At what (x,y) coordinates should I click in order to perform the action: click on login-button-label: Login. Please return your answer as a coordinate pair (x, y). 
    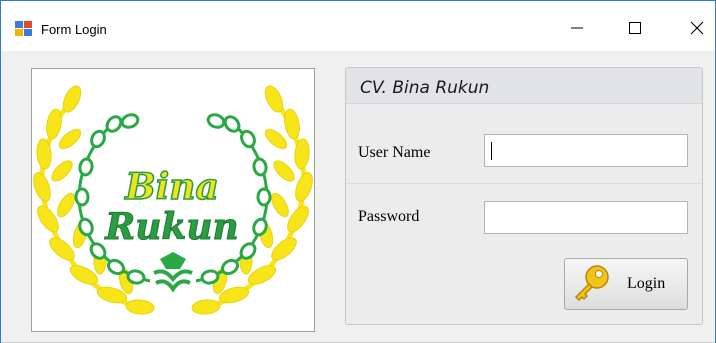
    Looking at the image, I should click on (646, 283).